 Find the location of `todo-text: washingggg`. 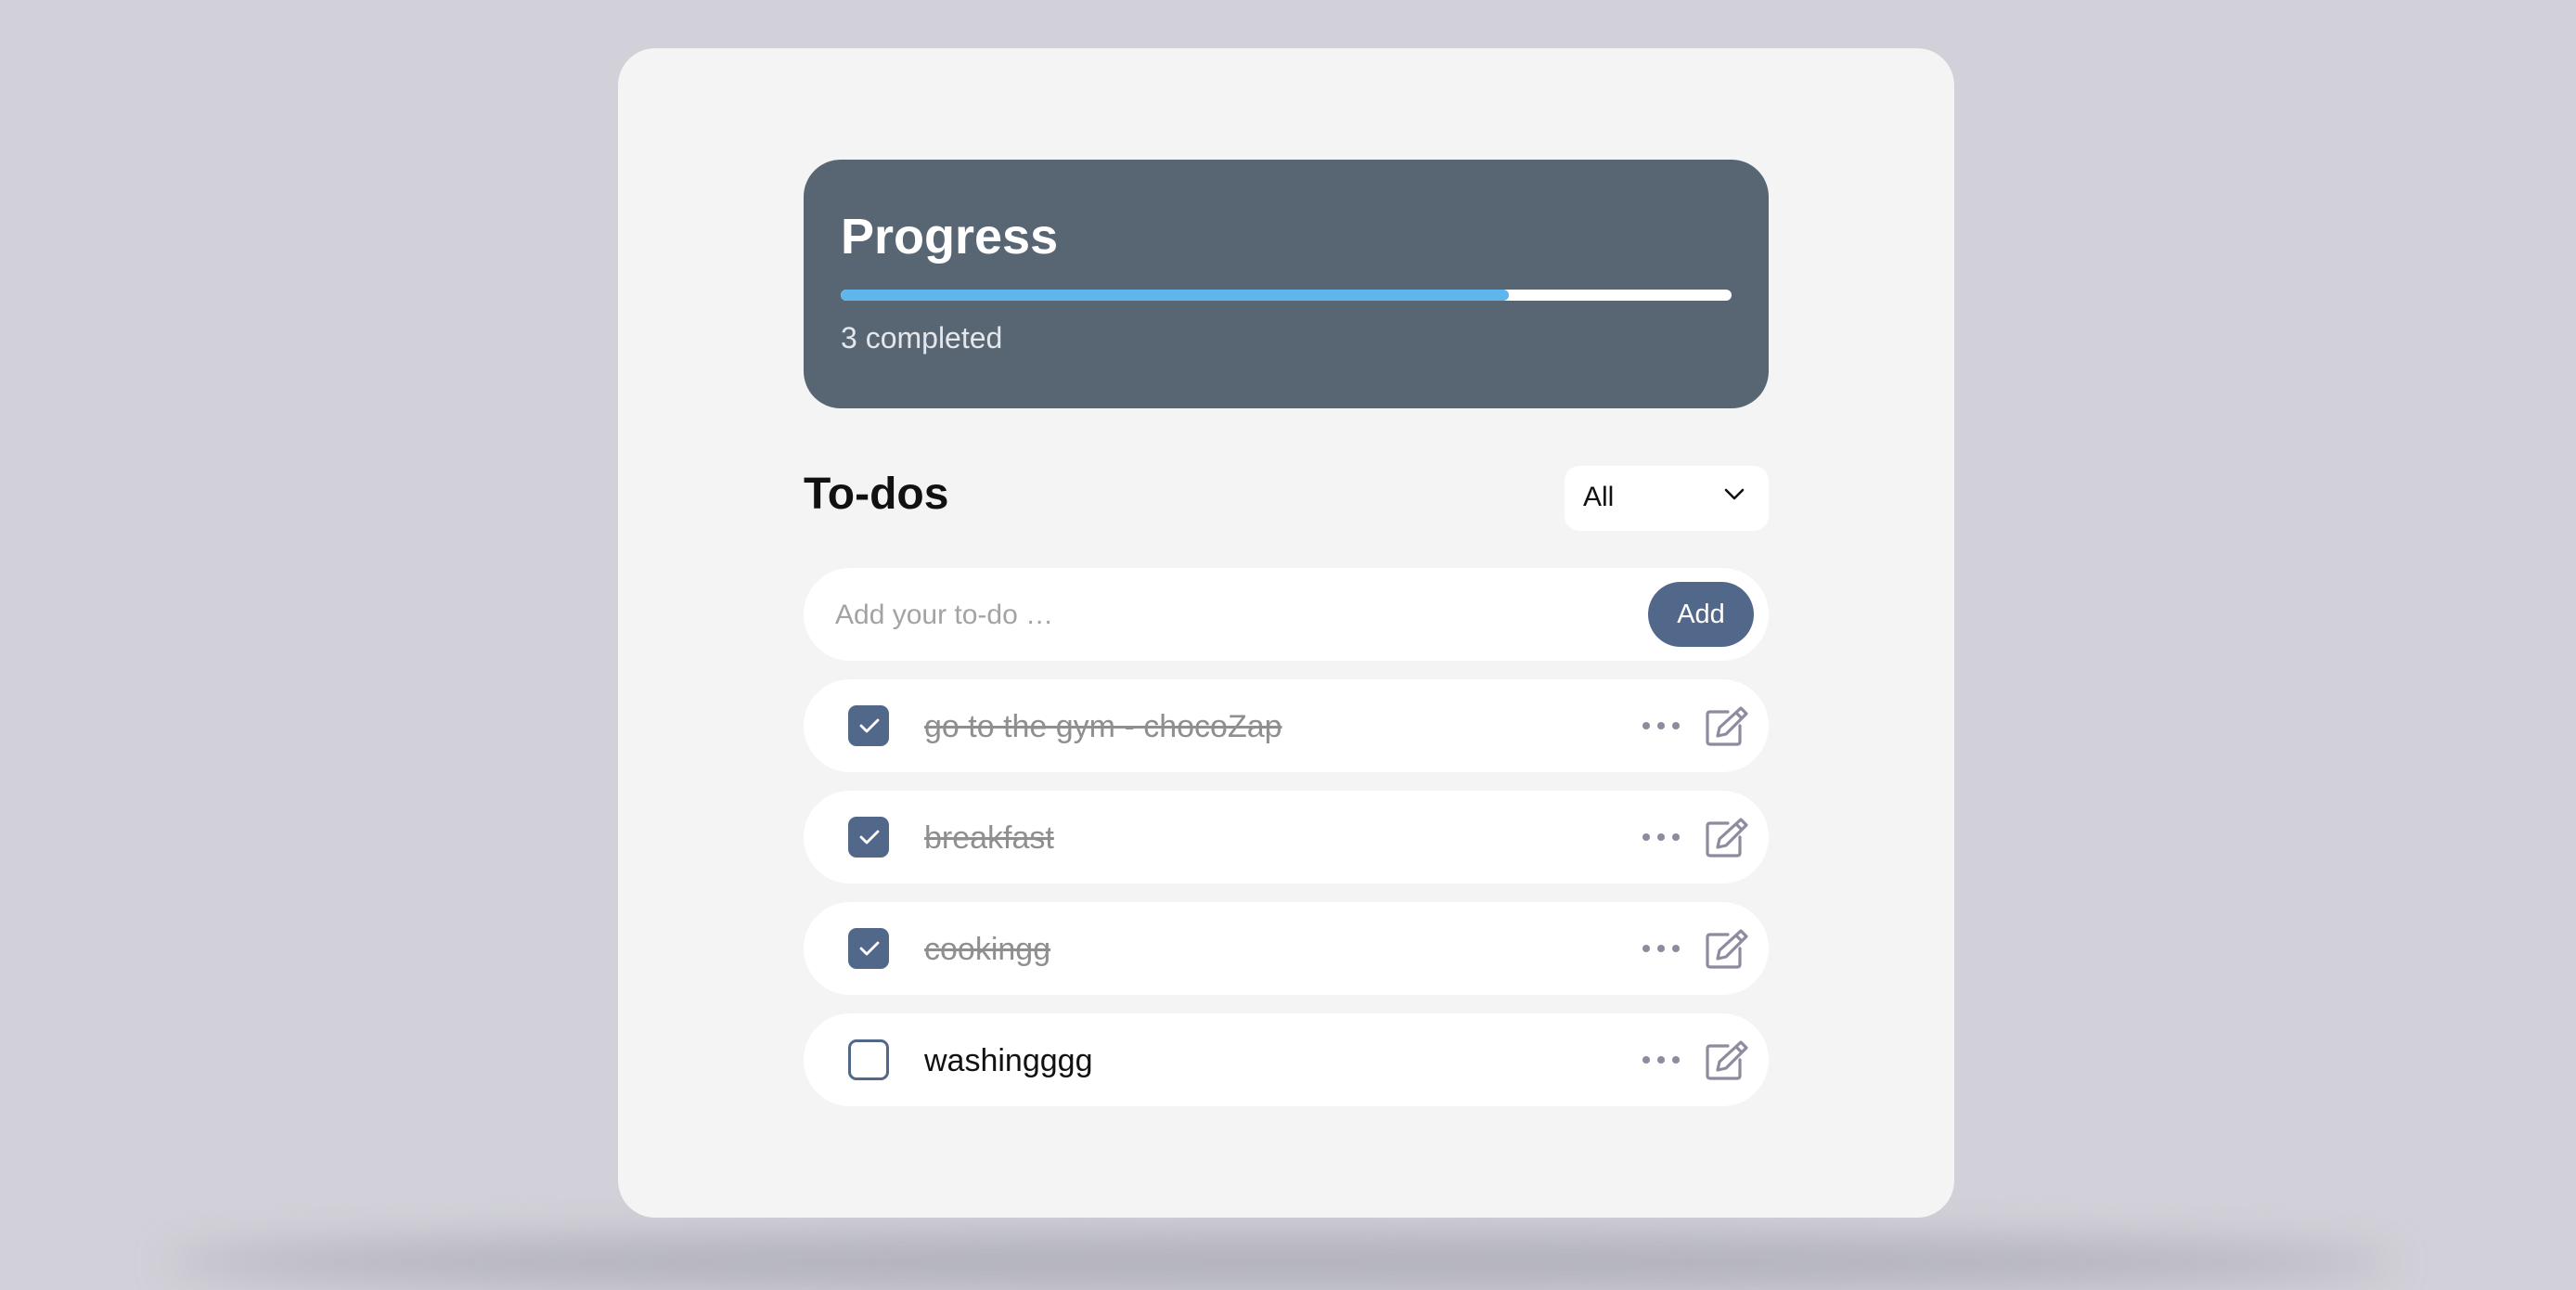

todo-text: washingggg is located at coordinates (1008, 1061).